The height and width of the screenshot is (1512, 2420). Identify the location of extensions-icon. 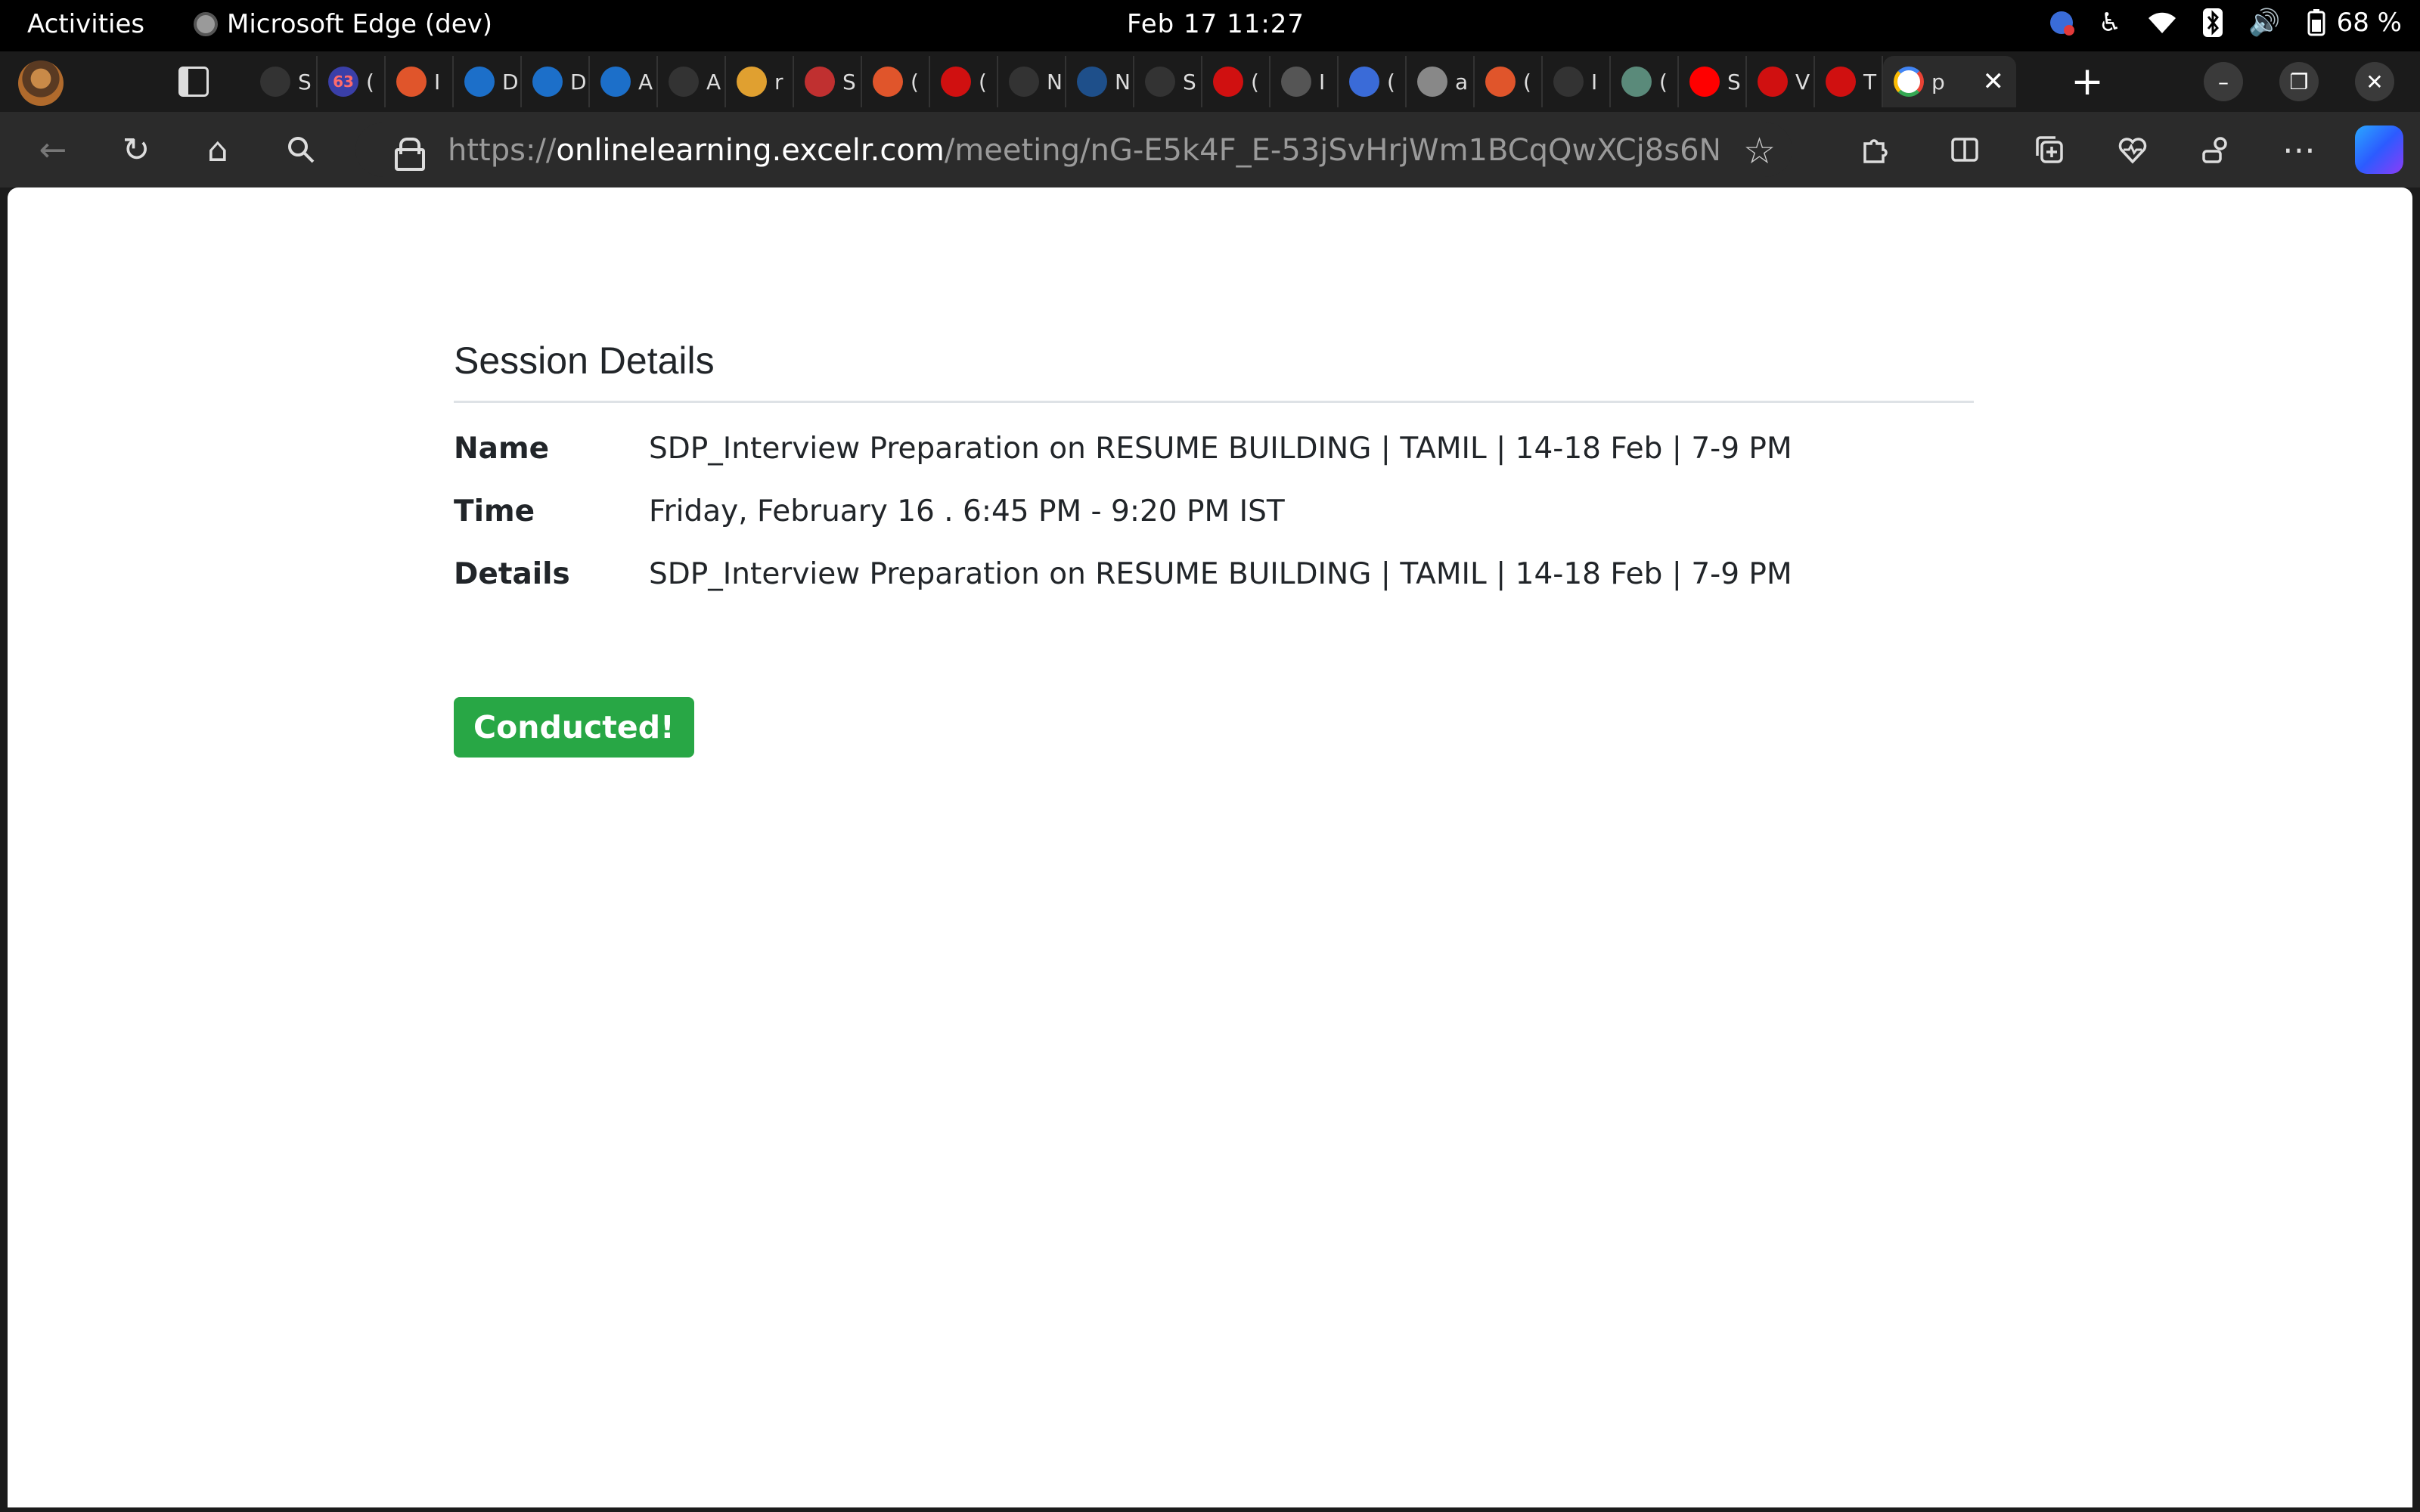
(1874, 149).